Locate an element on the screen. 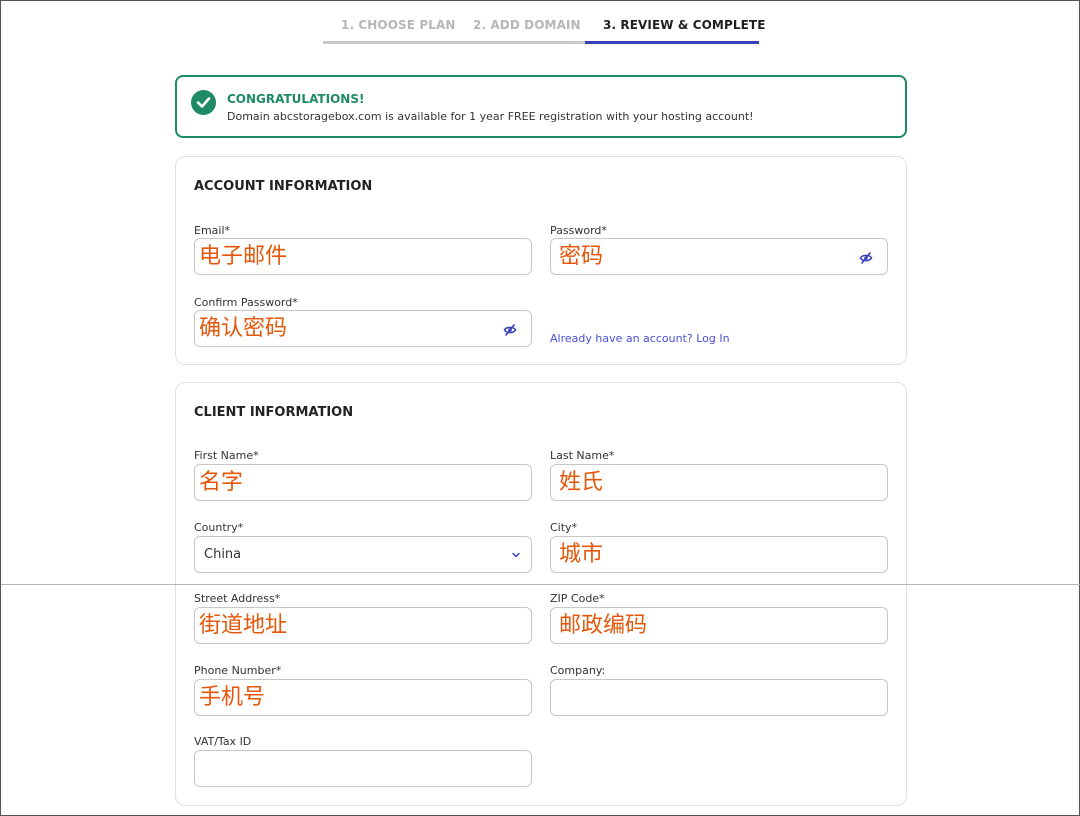 This screenshot has height=816, width=1080. login-link: Already have an account? Log In is located at coordinates (640, 338).